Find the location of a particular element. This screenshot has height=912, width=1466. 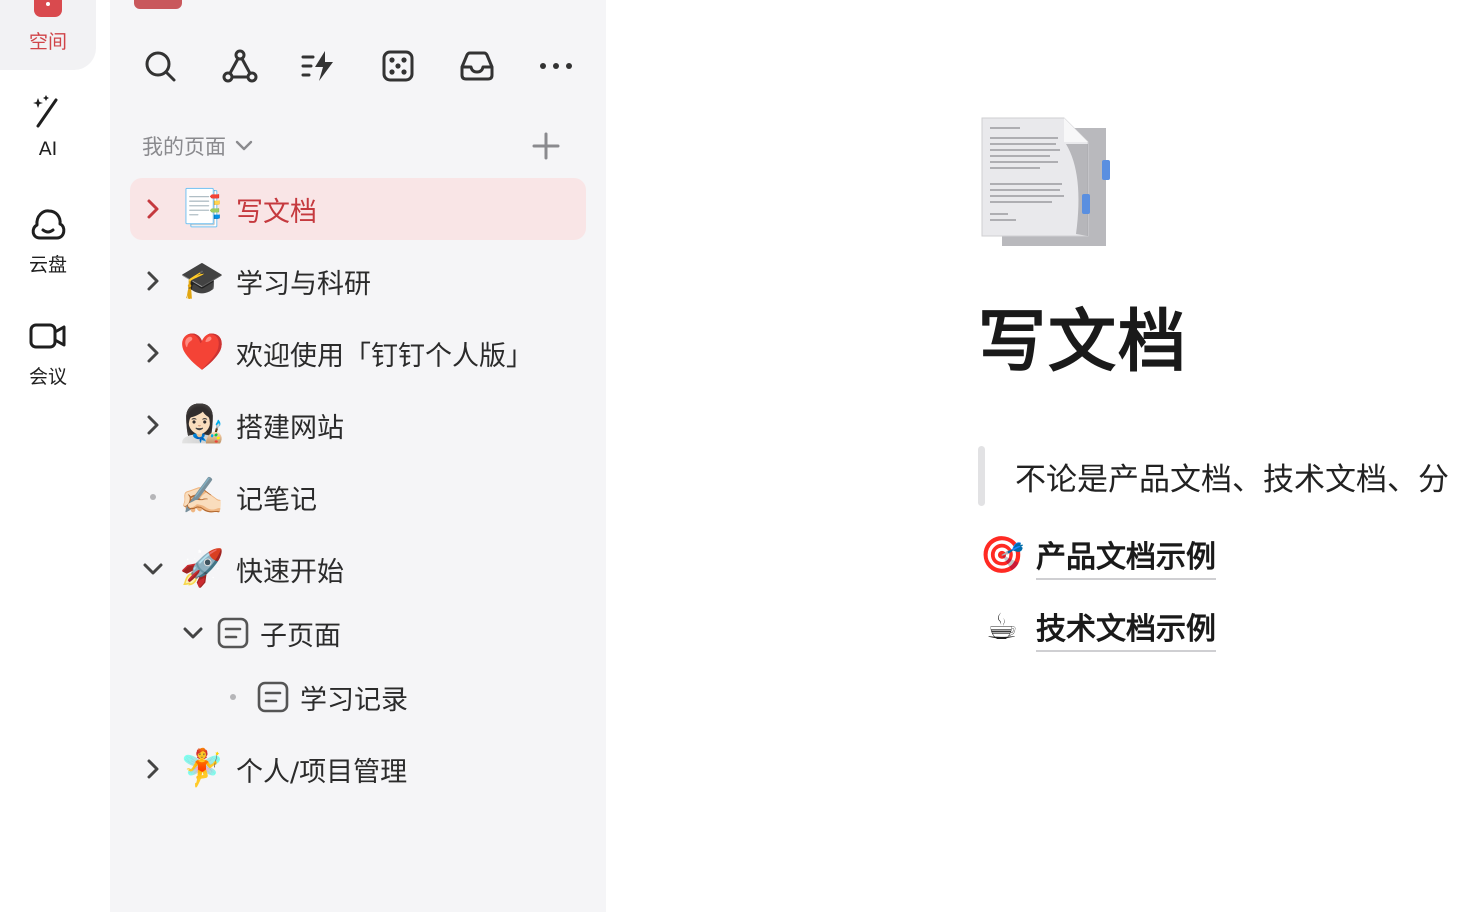

rail-item-ai: AI is located at coordinates (48, 127).